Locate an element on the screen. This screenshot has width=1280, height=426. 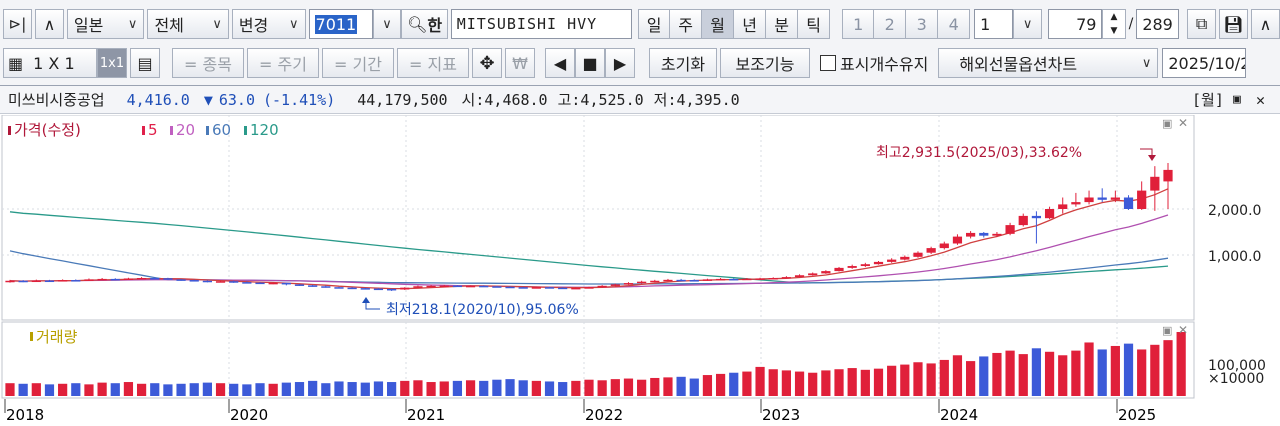
volume-pane-close-icon: ✕ is located at coordinates (1183, 330).